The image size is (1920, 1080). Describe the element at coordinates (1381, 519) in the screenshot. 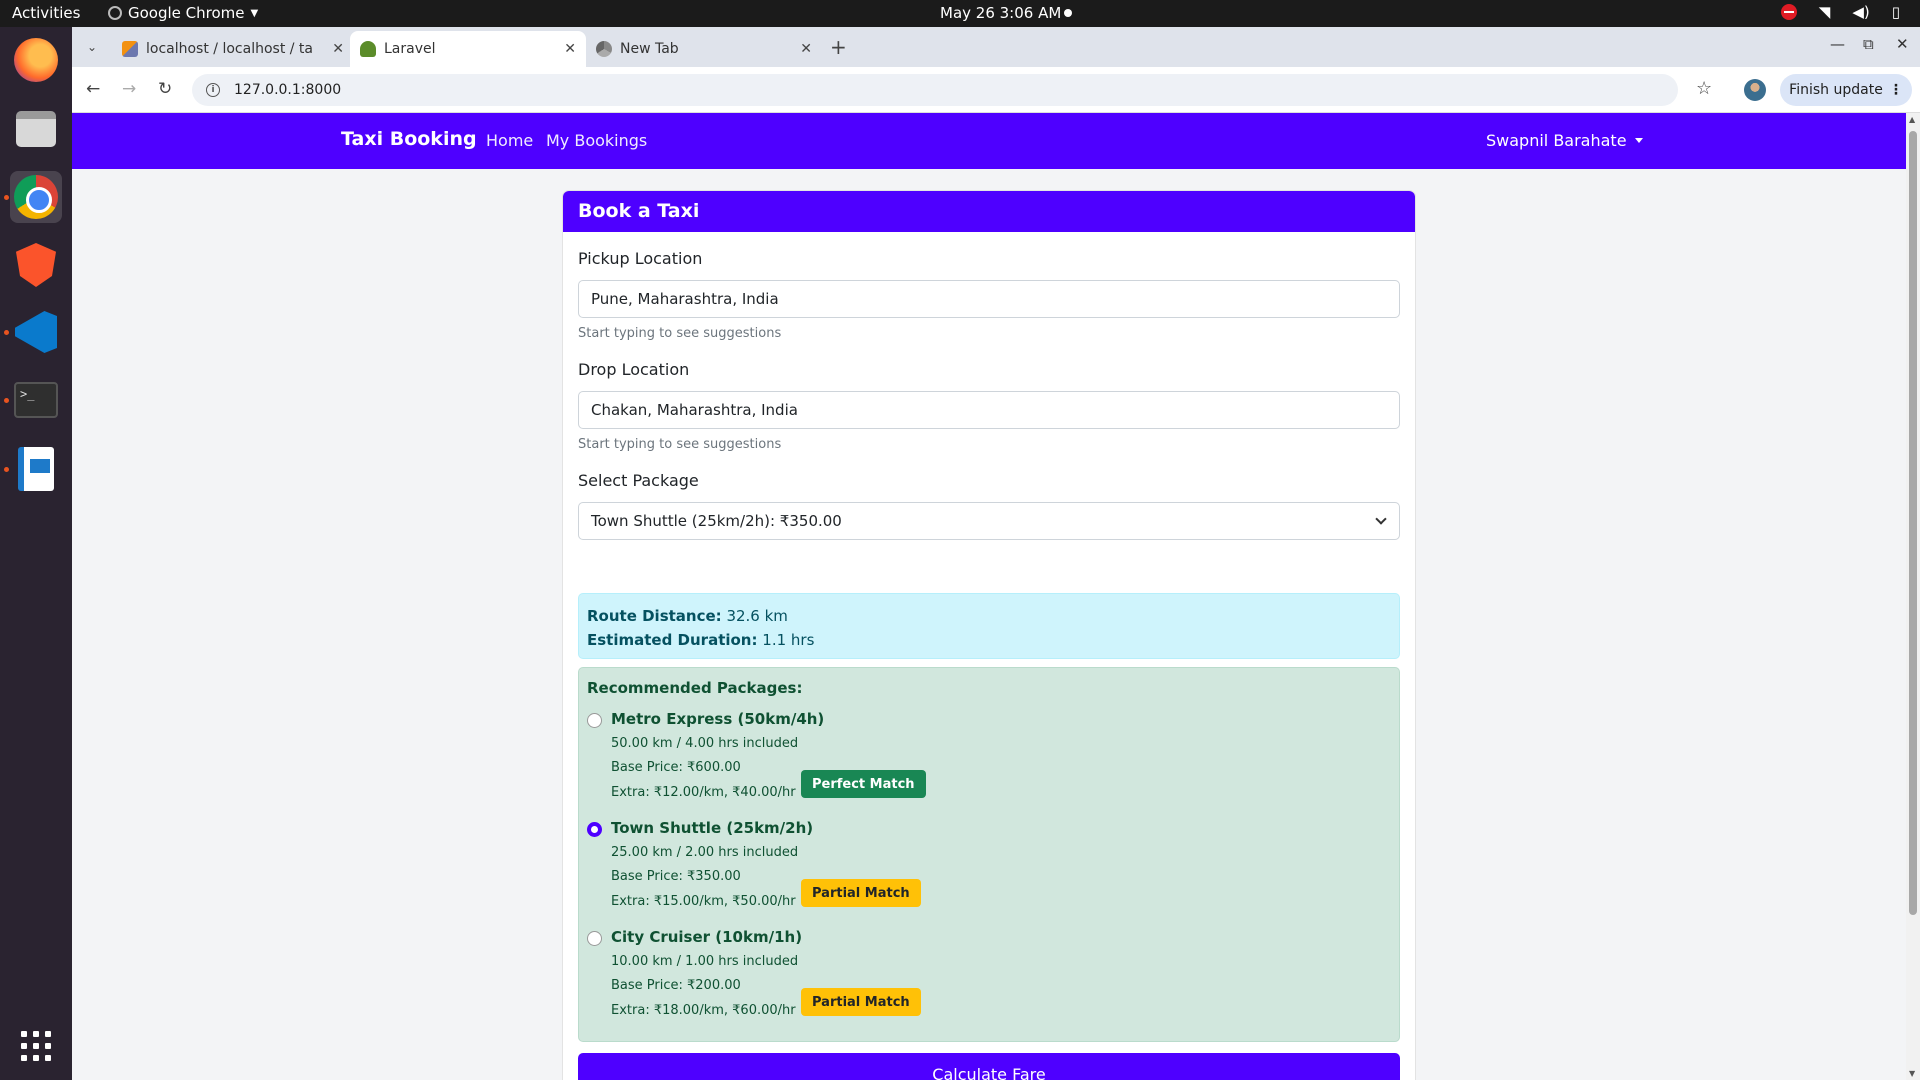

I see `chevron-down-icon` at that location.